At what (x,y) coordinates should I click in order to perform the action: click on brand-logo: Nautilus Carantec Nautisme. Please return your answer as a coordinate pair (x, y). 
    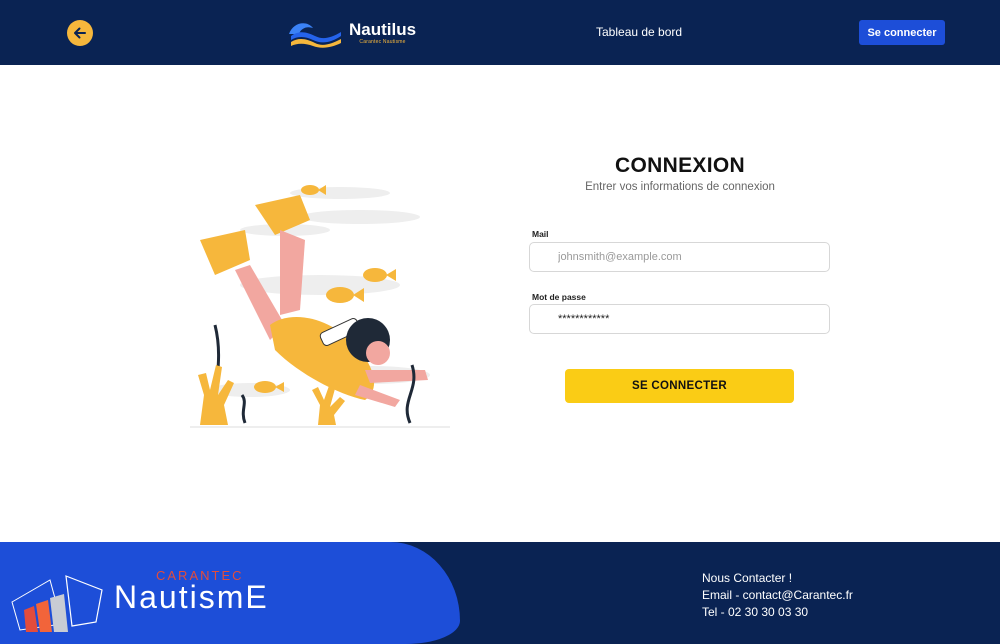
    Looking at the image, I should click on (351, 33).